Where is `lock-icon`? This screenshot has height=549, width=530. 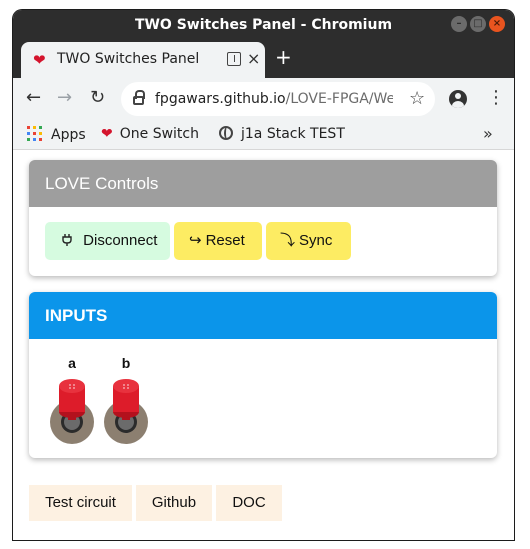
lock-icon is located at coordinates (139, 97).